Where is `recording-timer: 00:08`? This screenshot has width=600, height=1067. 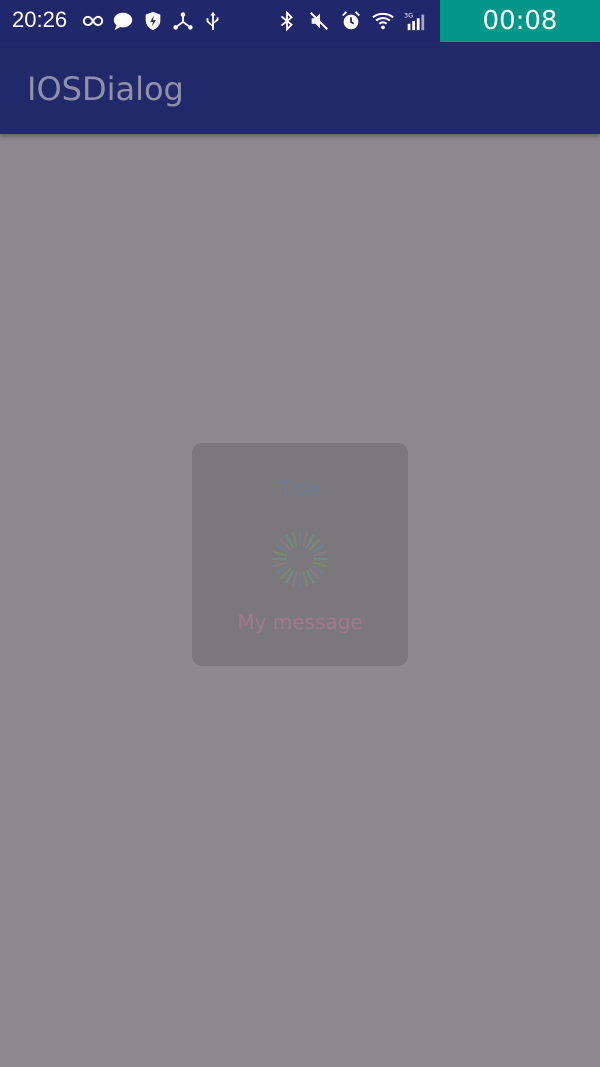 recording-timer: 00:08 is located at coordinates (520, 21).